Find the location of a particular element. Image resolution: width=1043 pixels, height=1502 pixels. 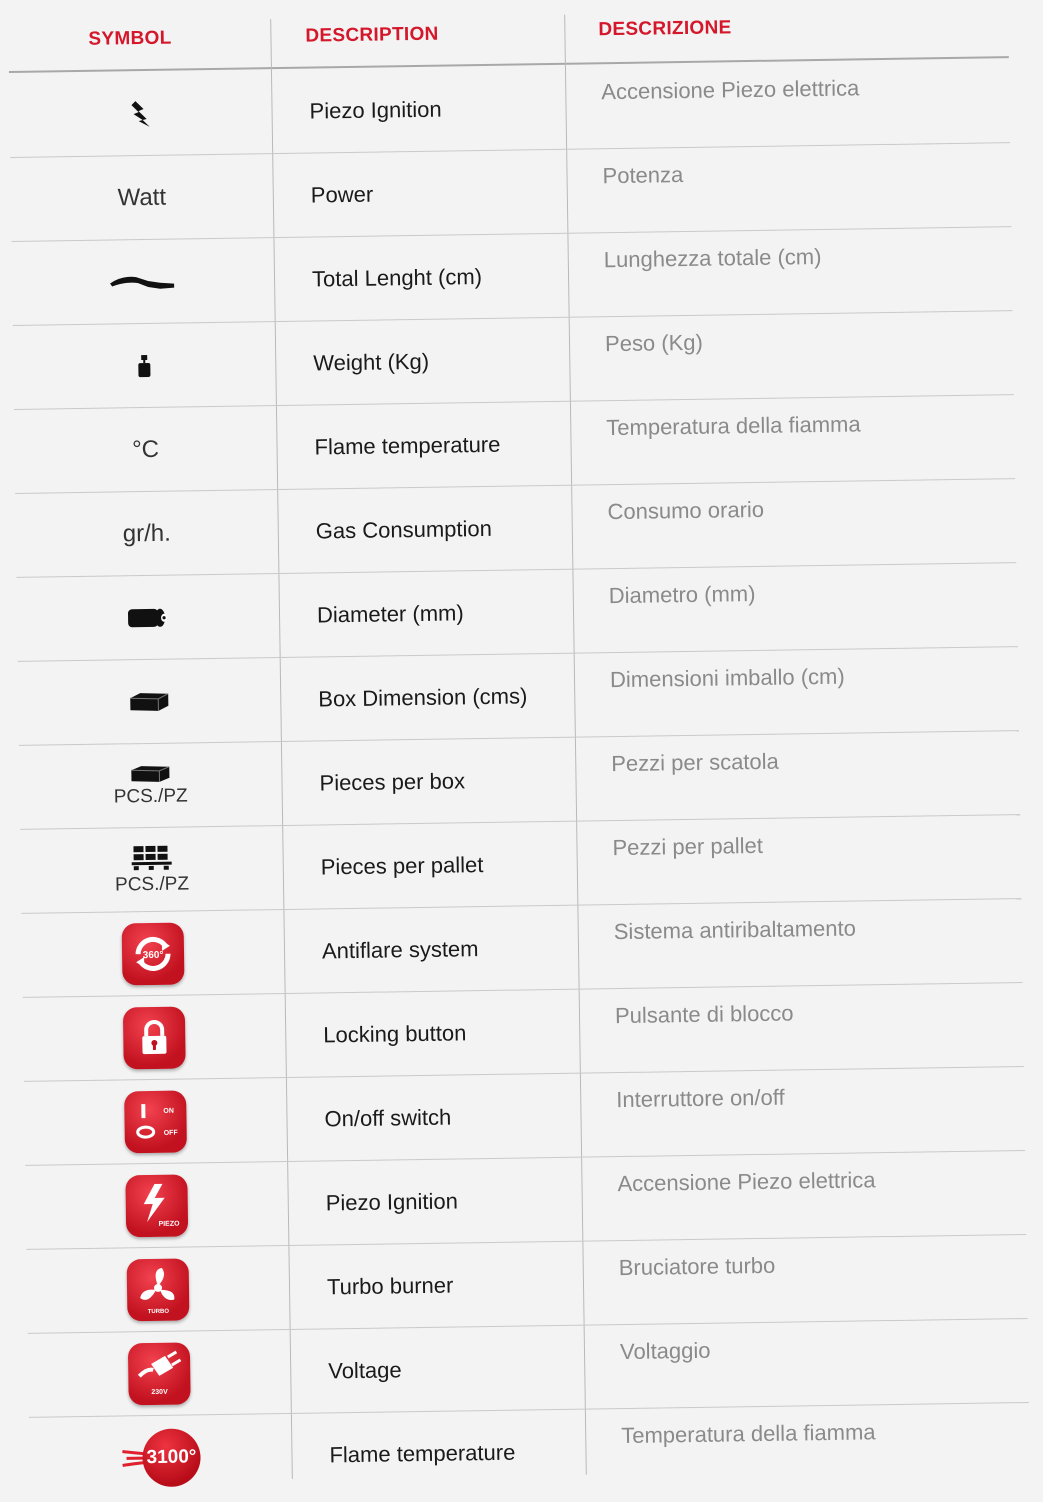

description-it: Voltaggio is located at coordinates (665, 1351).